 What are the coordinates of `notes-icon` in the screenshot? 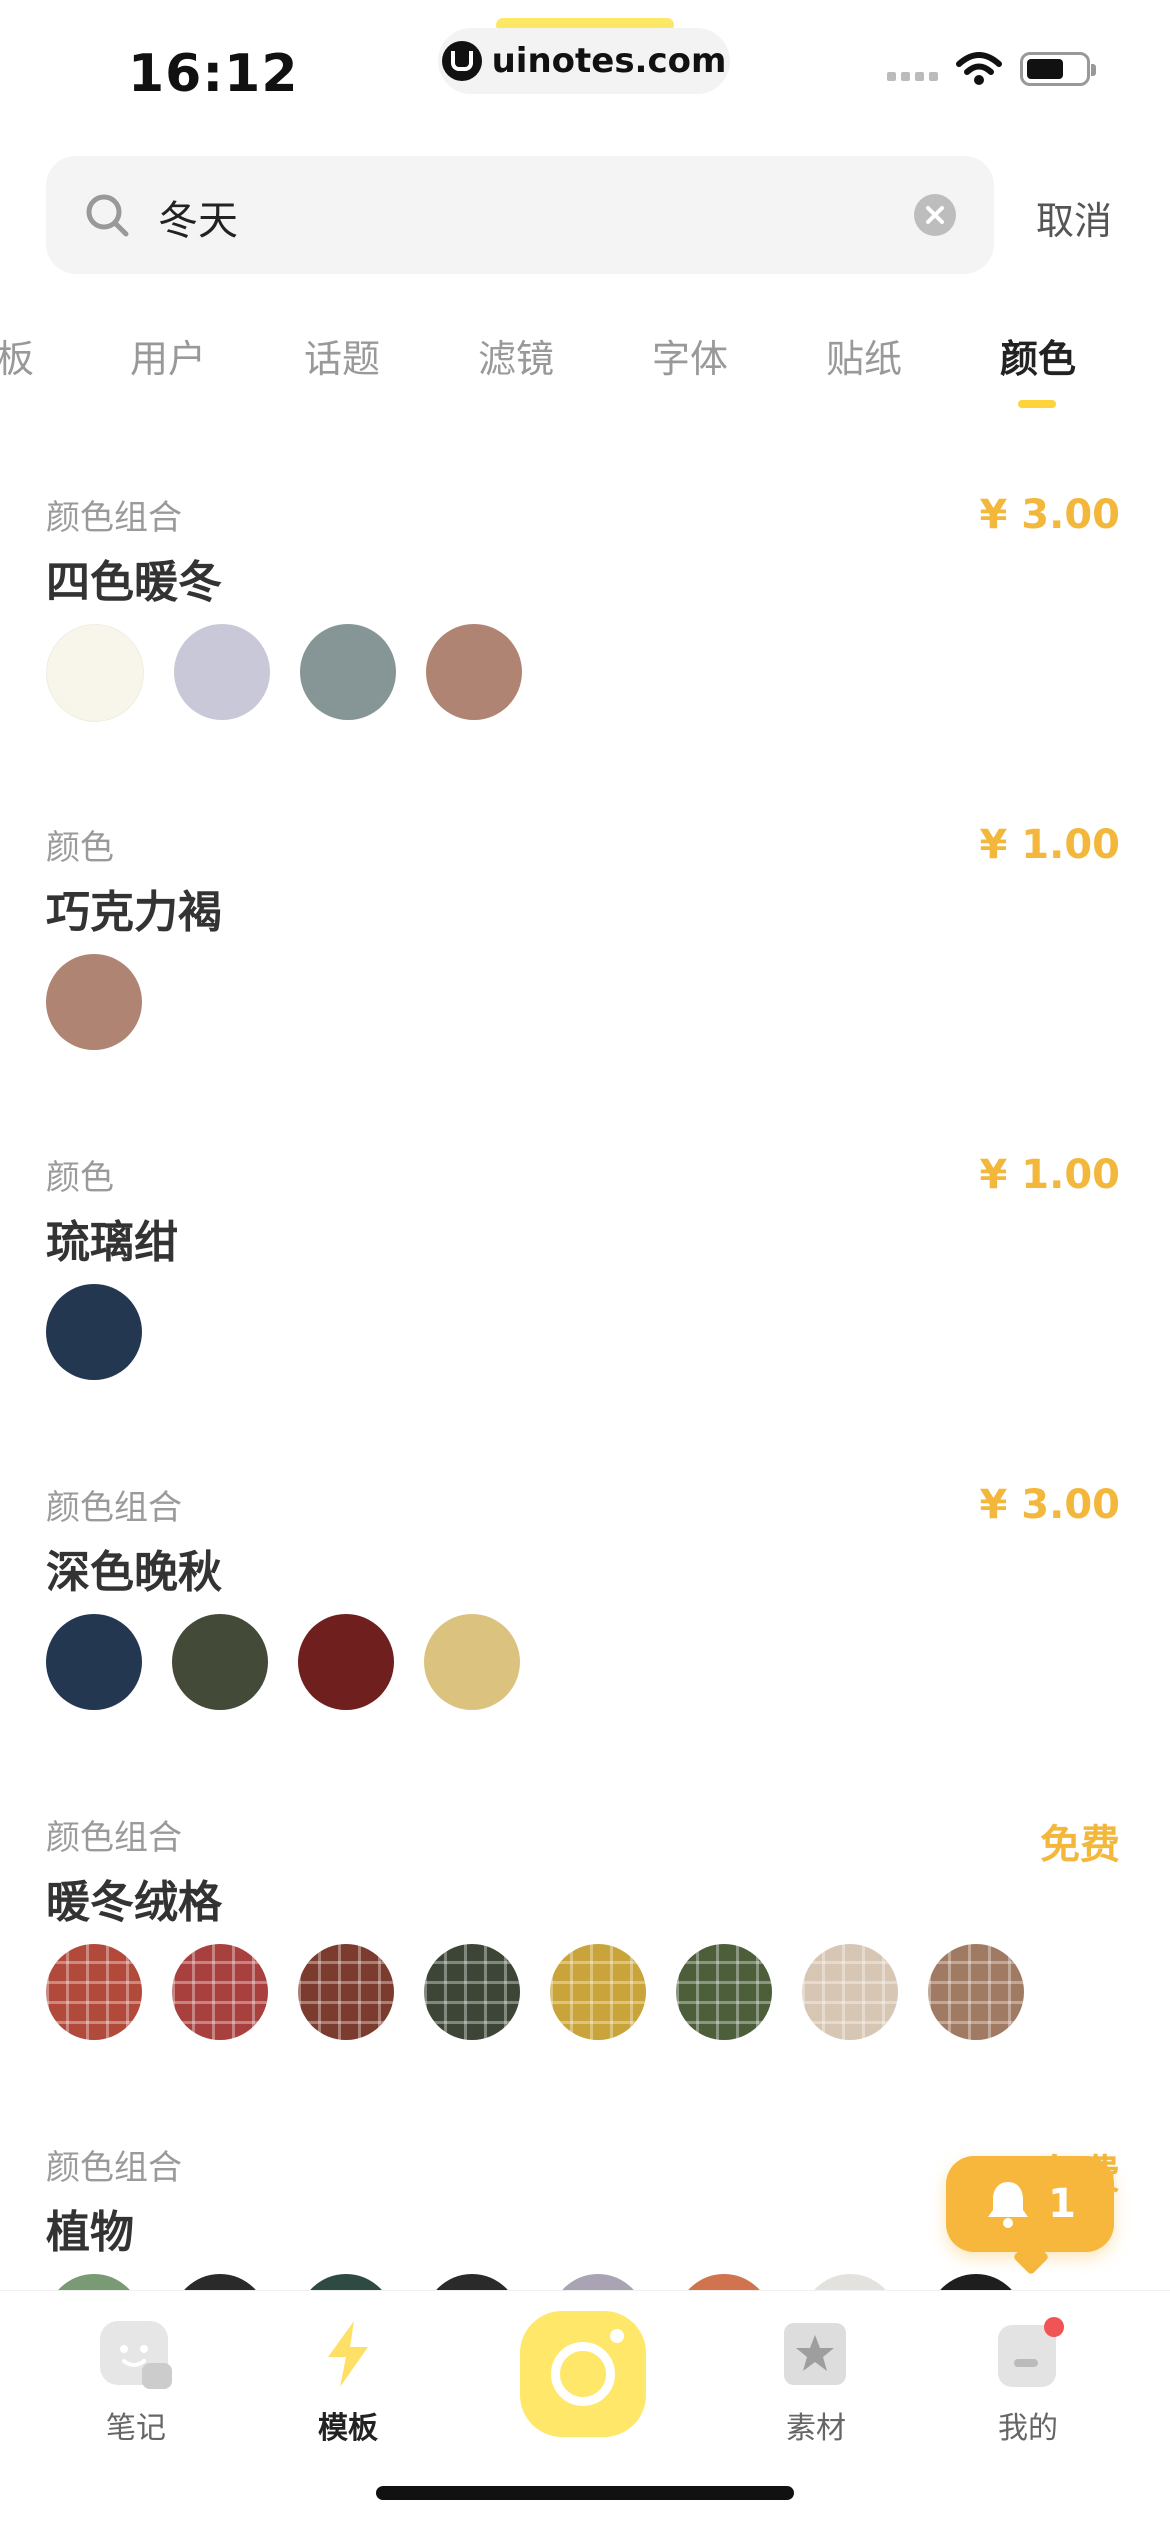 It's located at (136, 2354).